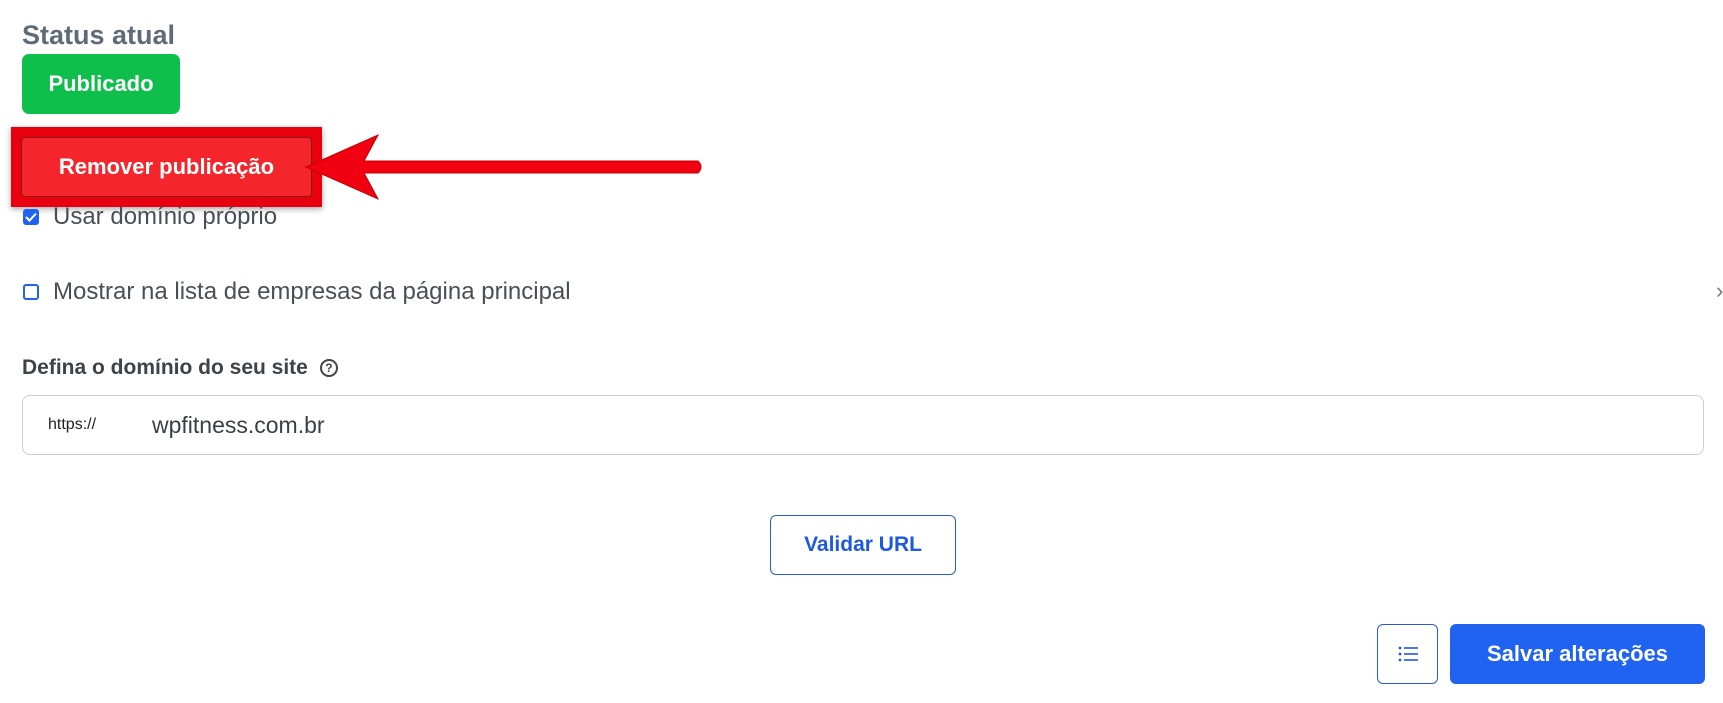 The height and width of the screenshot is (703, 1723). What do you see at coordinates (31, 292) in the screenshot?
I see `show-in-list-checkbox` at bounding box center [31, 292].